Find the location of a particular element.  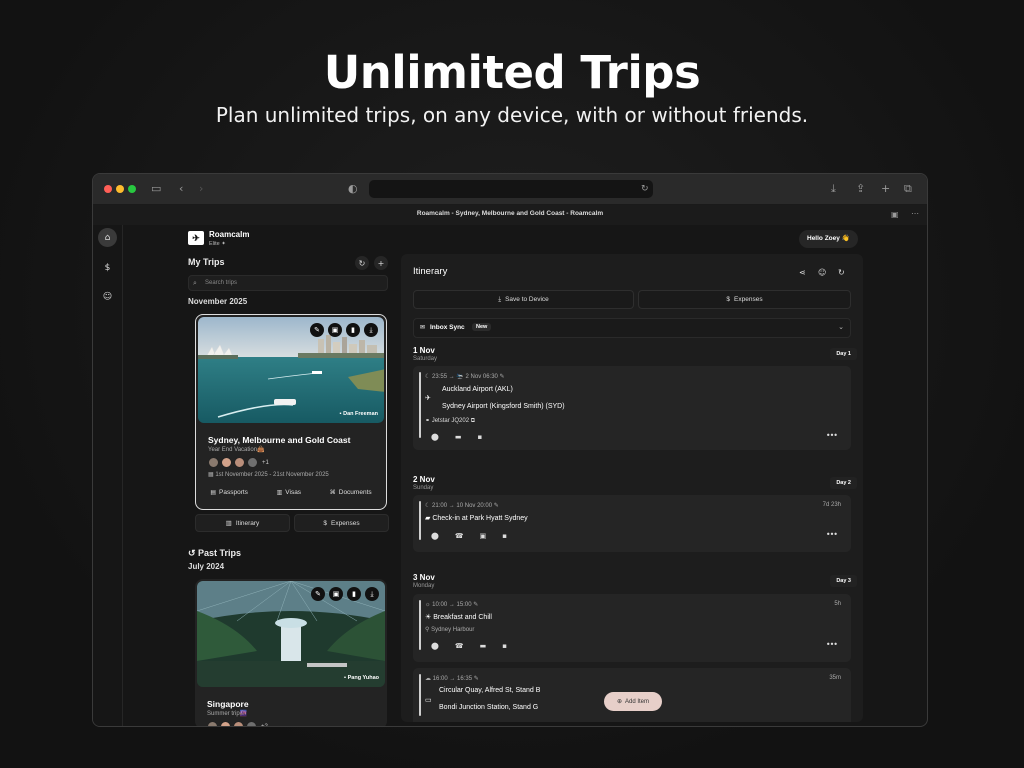

save-to-device-button: ⤓ Save to Device is located at coordinates (523, 299).